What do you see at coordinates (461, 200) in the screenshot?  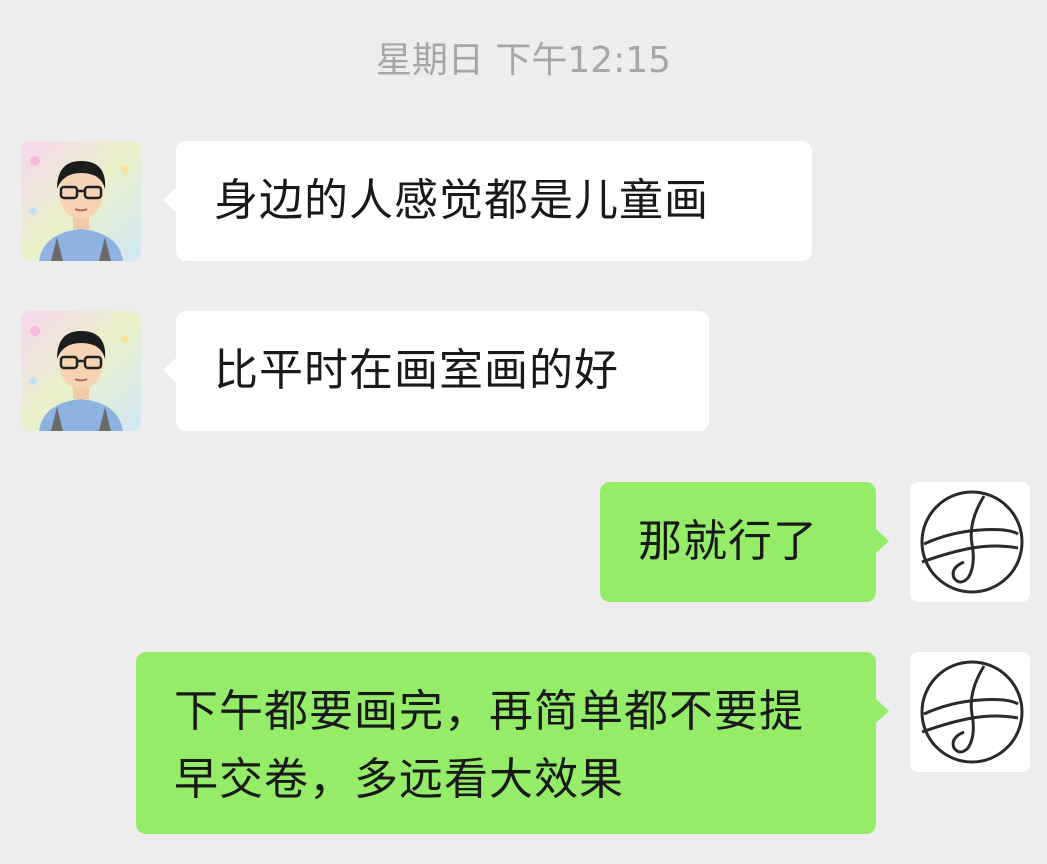 I see `message-text: 身边的人感觉都是儿童画` at bounding box center [461, 200].